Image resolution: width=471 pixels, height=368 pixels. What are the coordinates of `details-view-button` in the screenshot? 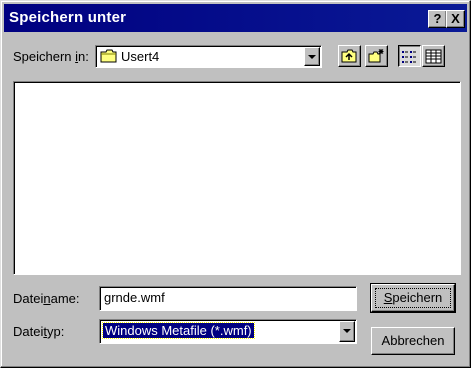 It's located at (433, 56).